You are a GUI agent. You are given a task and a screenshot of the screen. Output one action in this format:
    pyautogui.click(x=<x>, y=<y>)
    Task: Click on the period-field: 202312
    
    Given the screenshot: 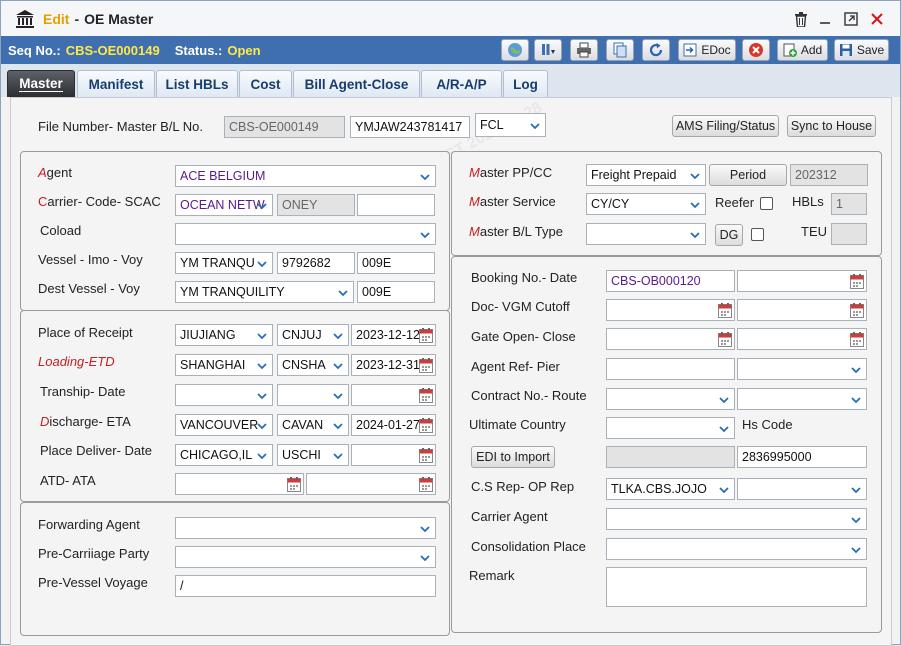 What is the action you would take?
    pyautogui.click(x=829, y=175)
    